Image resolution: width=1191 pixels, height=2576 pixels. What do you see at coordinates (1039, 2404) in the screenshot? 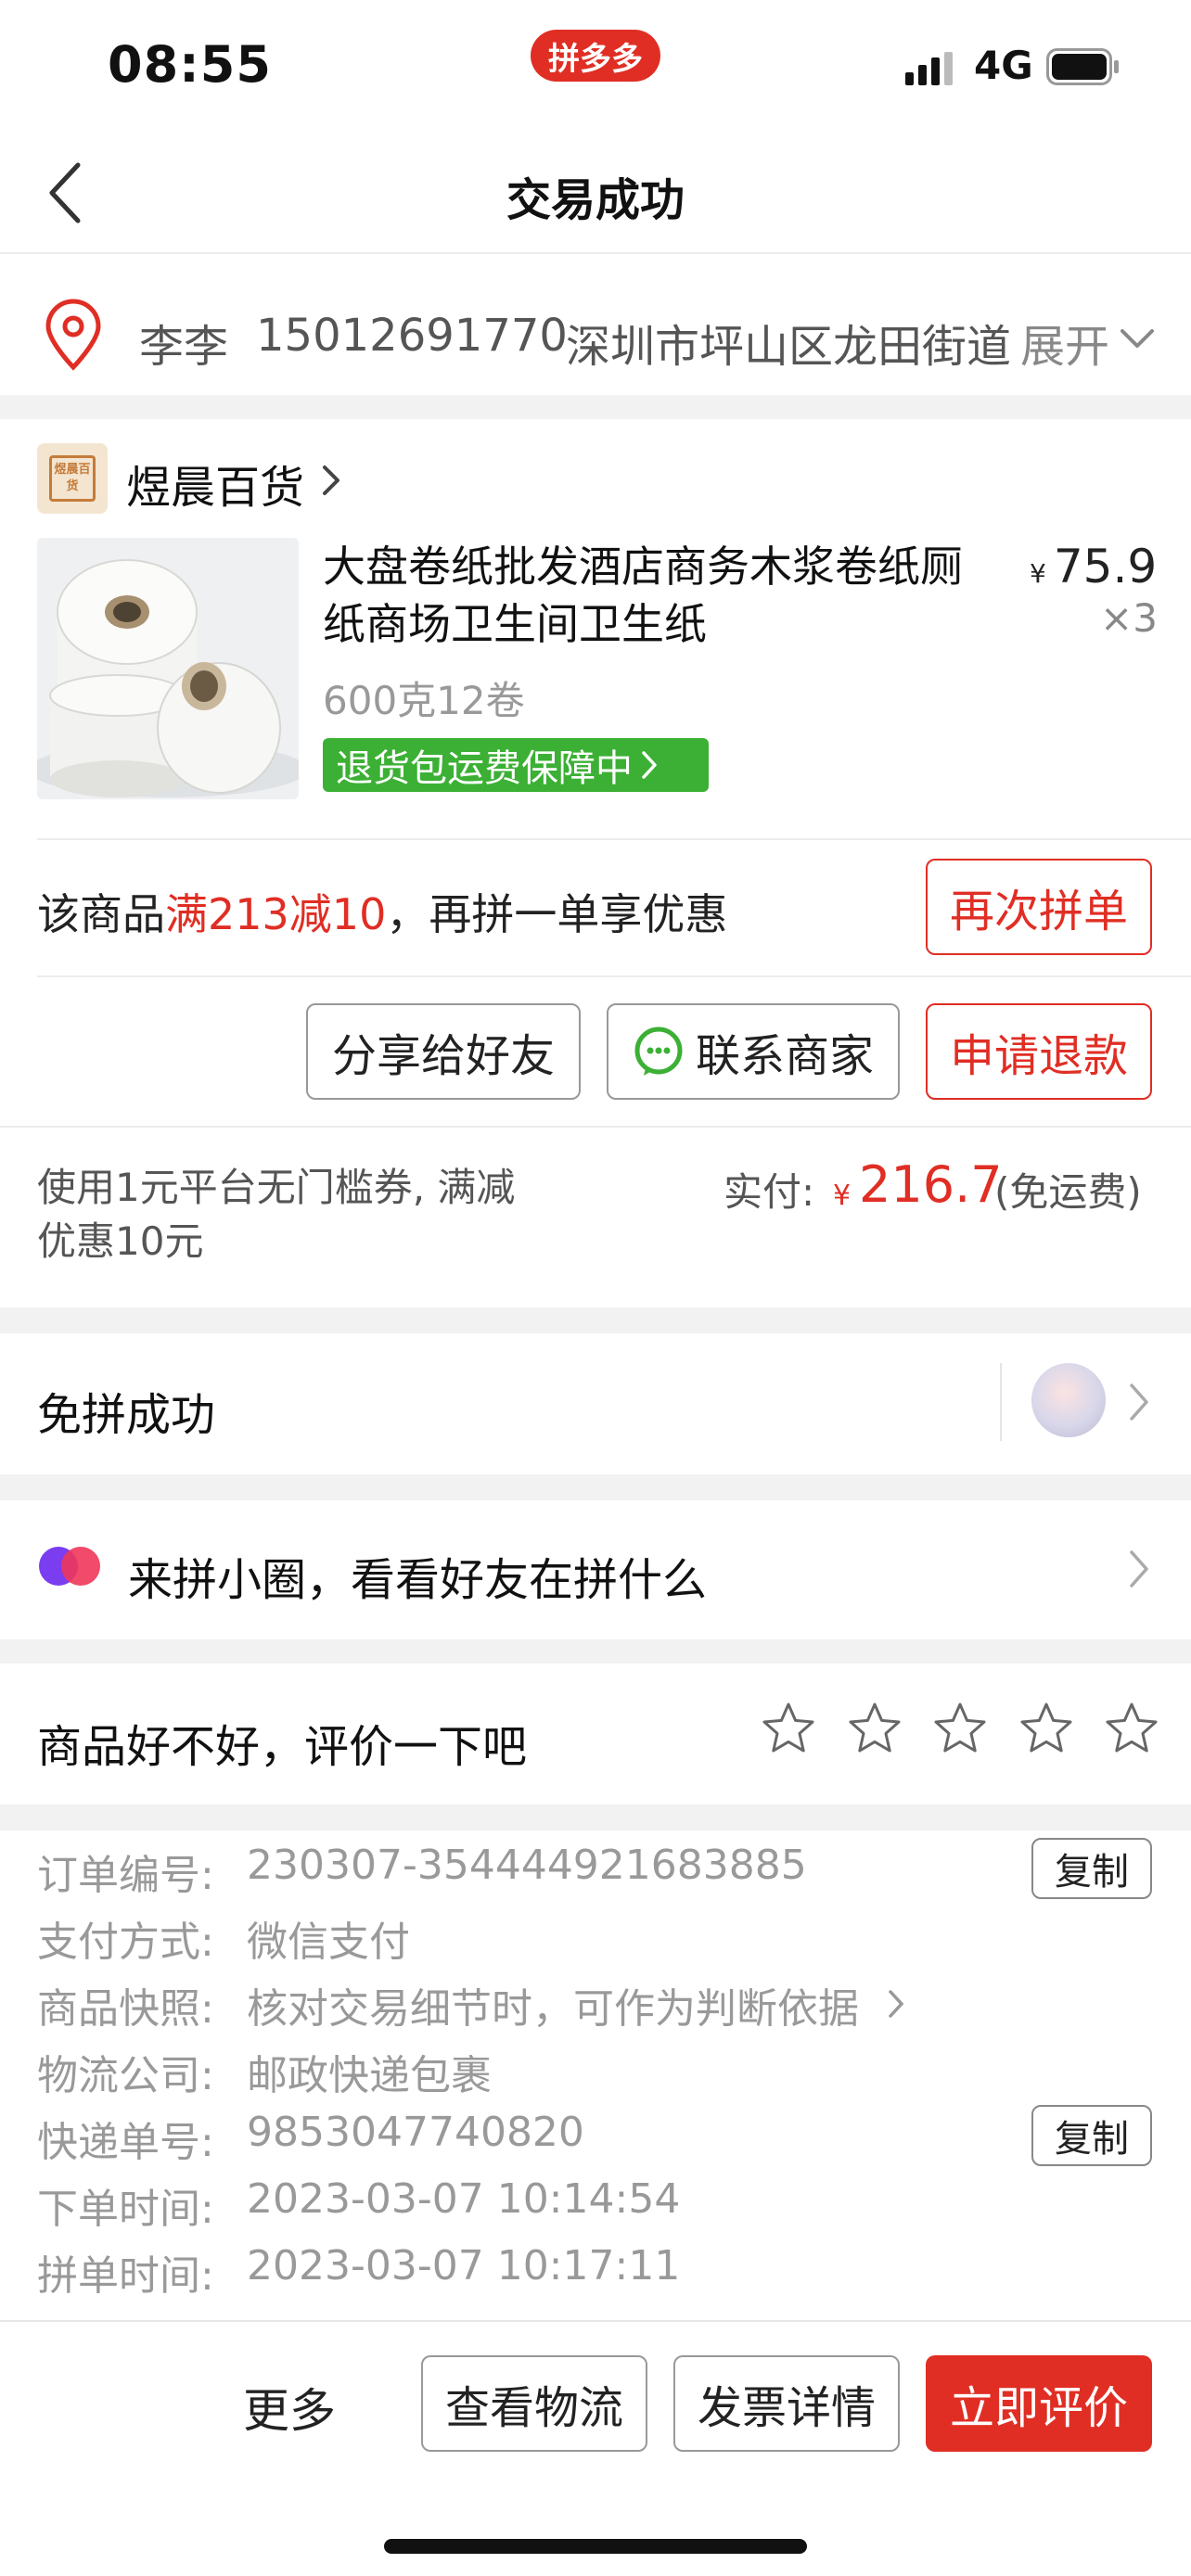
I see `review-now-button: 立即评价` at bounding box center [1039, 2404].